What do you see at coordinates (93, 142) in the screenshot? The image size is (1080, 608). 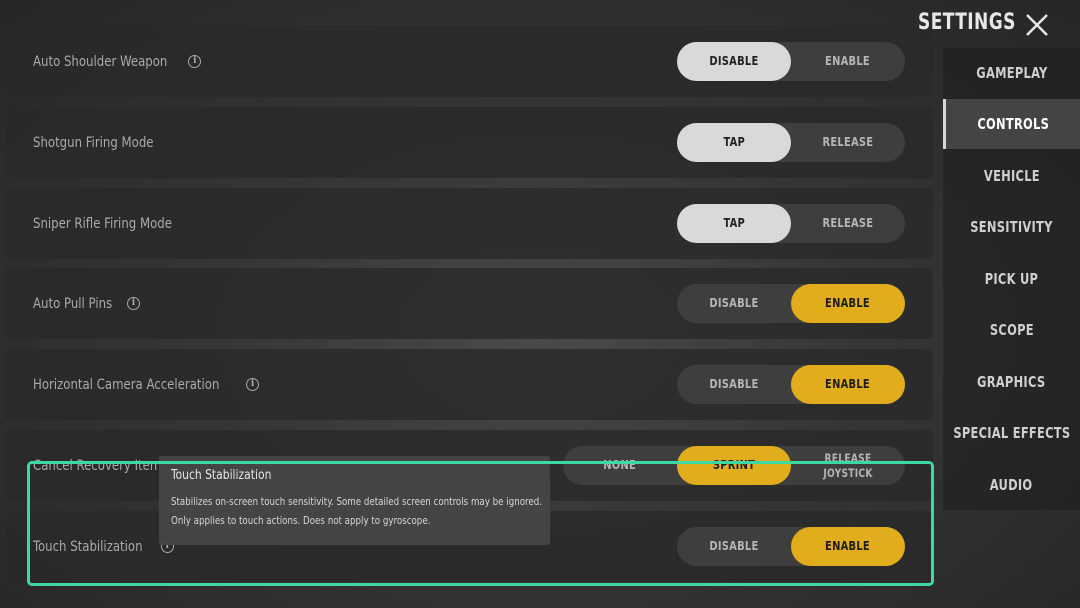 I see `setting-label: Shotgun Firing Mode` at bounding box center [93, 142].